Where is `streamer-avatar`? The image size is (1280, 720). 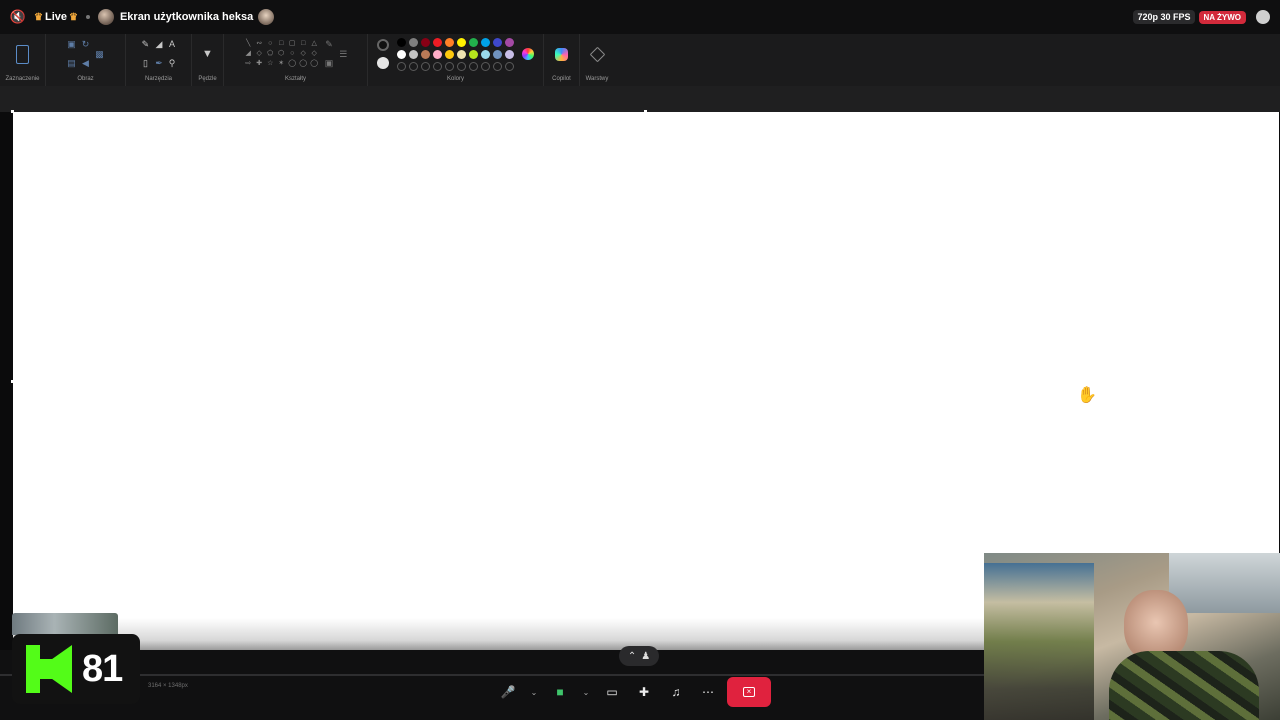
streamer-avatar is located at coordinates (266, 17).